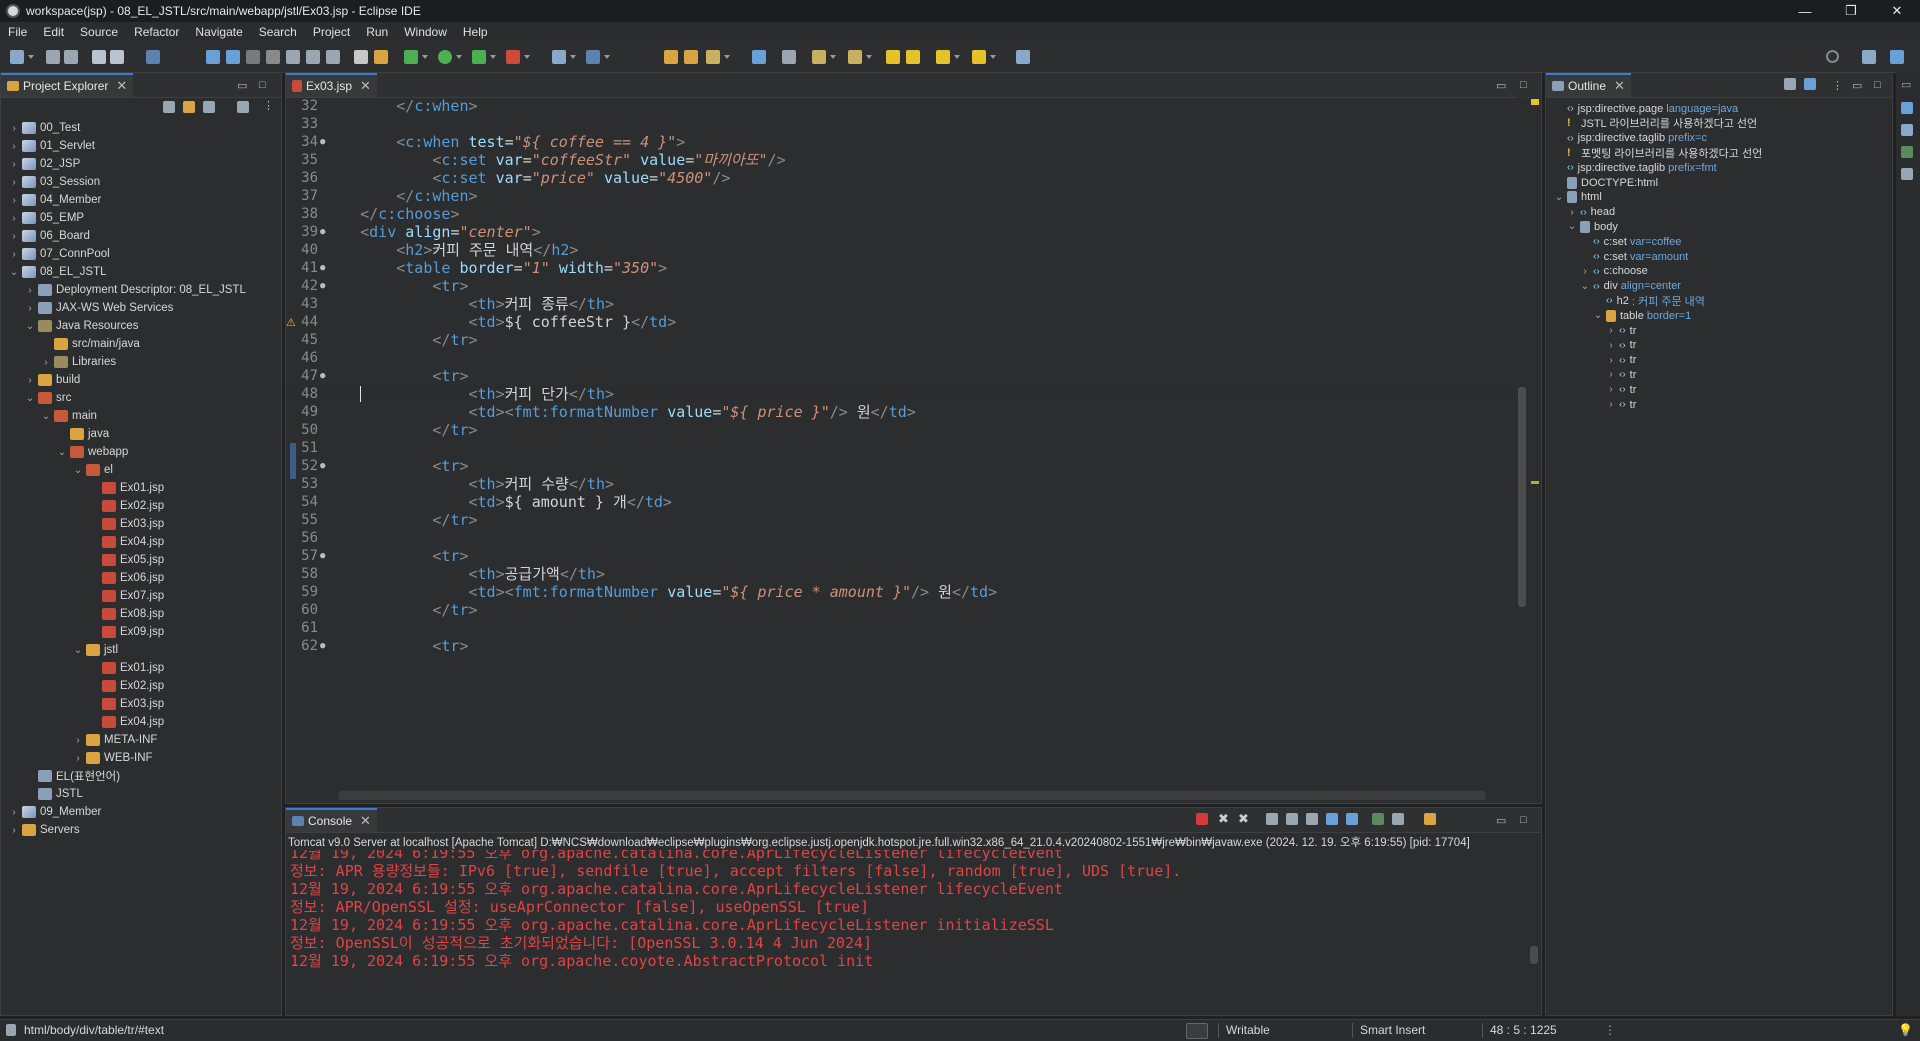 This screenshot has height=1041, width=1920. I want to click on skip-breakpoints-icon, so click(361, 57).